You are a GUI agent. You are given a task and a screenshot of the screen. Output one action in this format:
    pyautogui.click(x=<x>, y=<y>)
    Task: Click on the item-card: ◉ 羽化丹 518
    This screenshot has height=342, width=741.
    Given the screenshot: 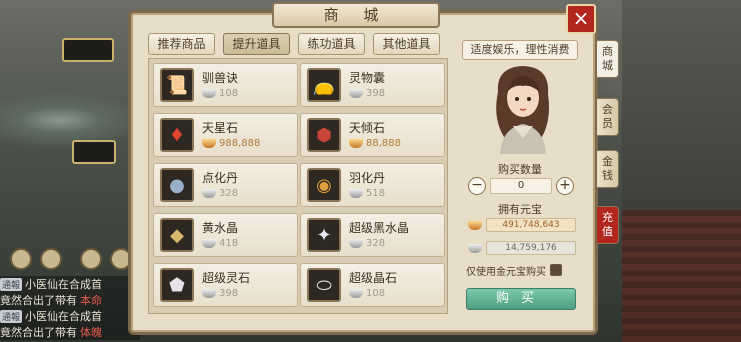 What is the action you would take?
    pyautogui.click(x=372, y=185)
    